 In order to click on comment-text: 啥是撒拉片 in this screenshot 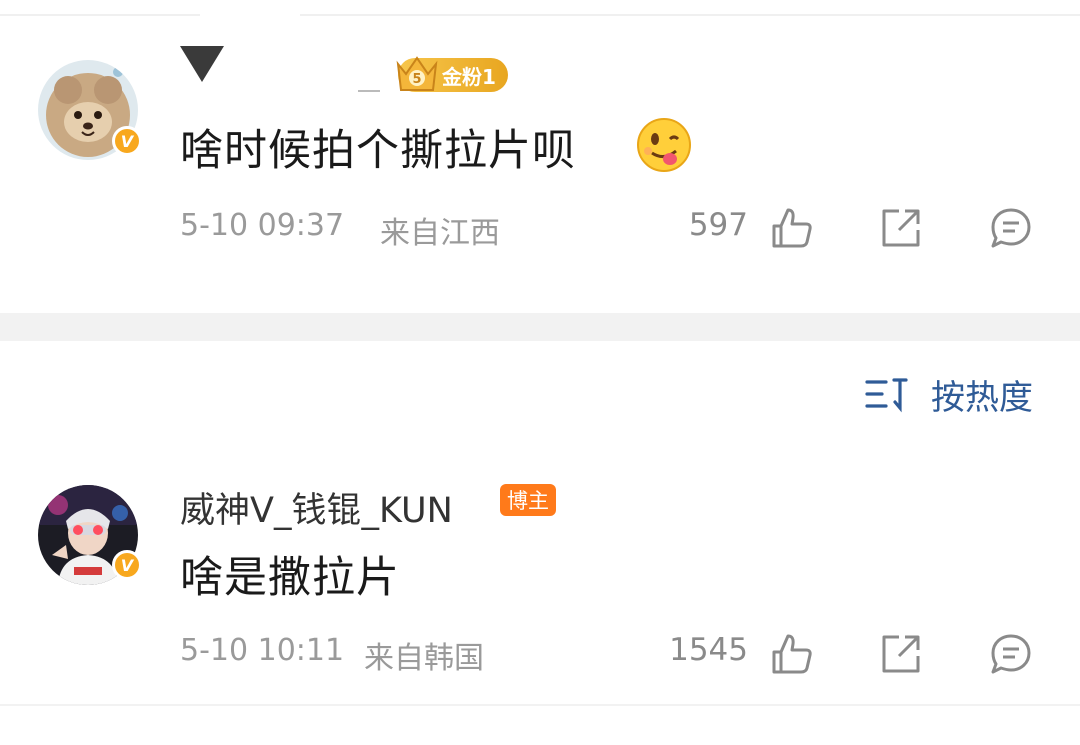, I will do `click(290, 578)`.